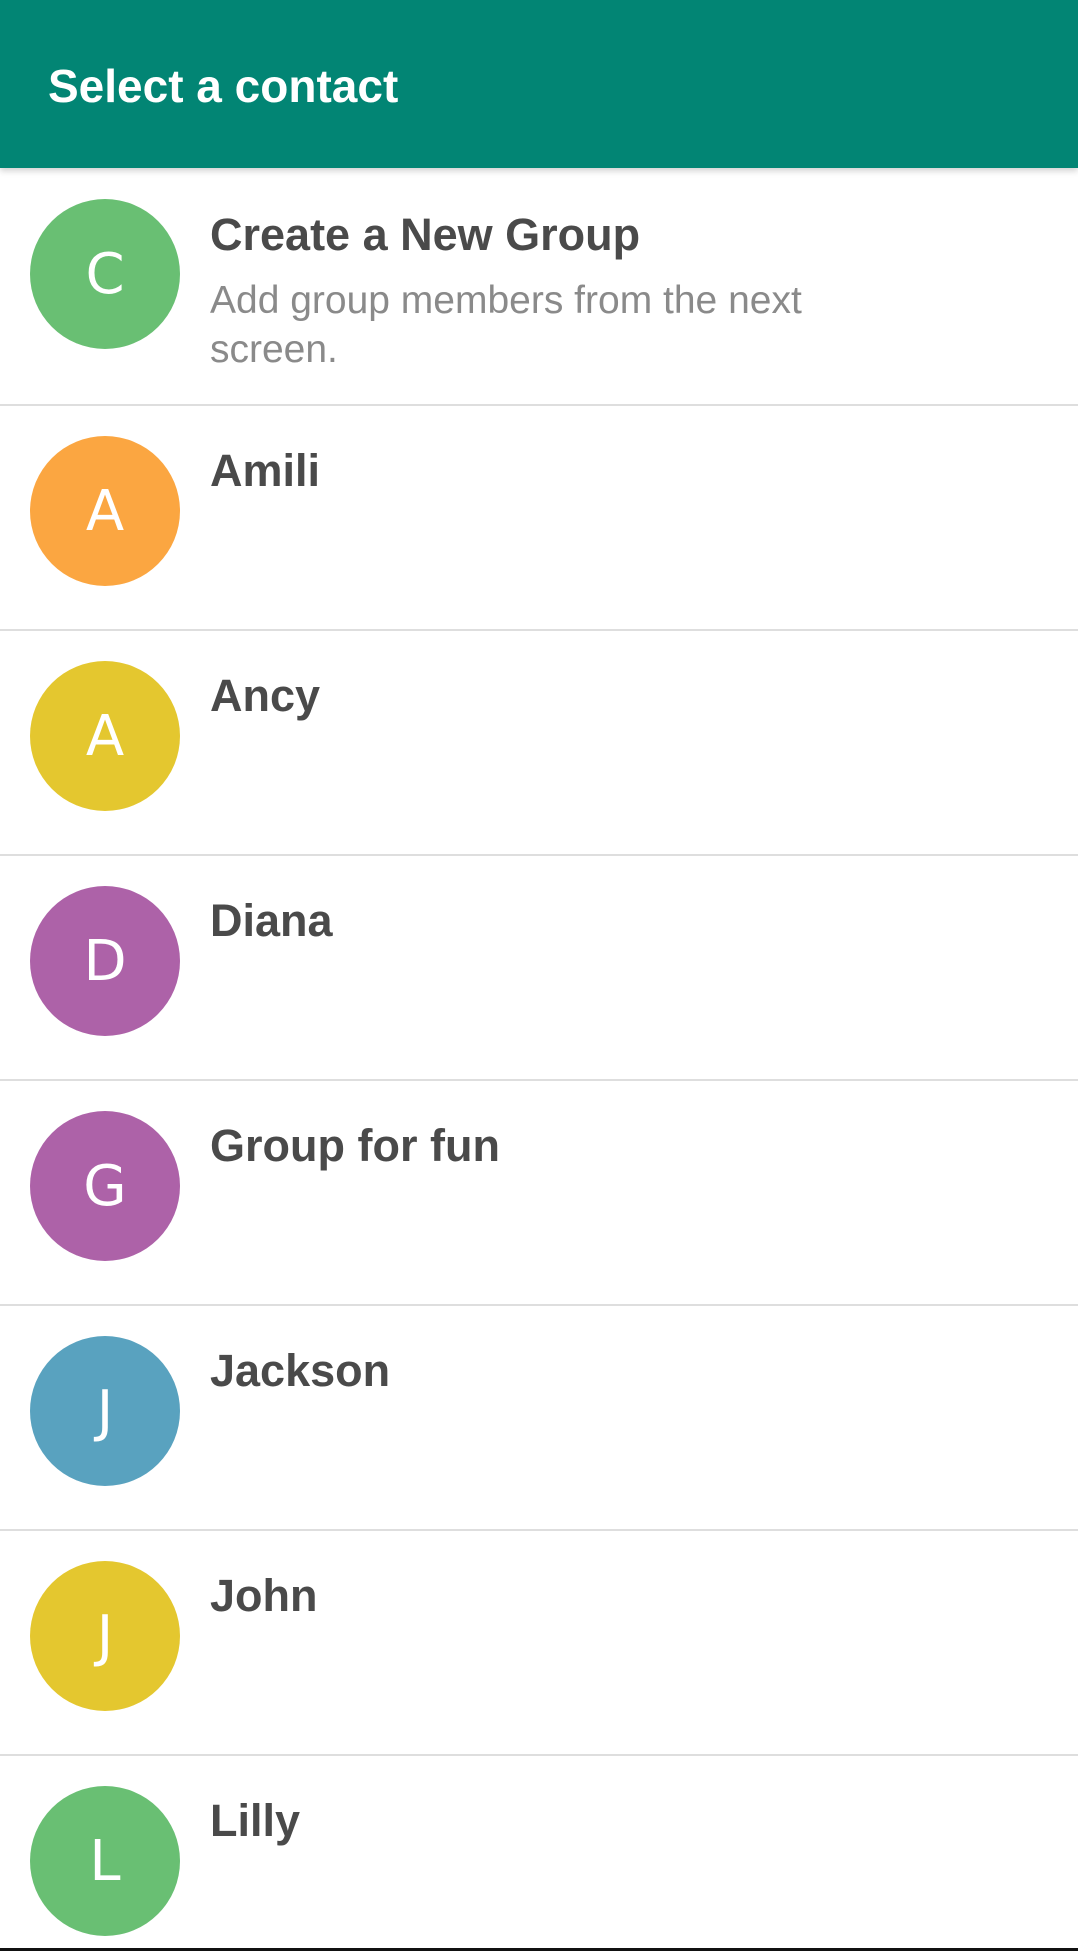  What do you see at coordinates (265, 470) in the screenshot?
I see `contact-name: Amili` at bounding box center [265, 470].